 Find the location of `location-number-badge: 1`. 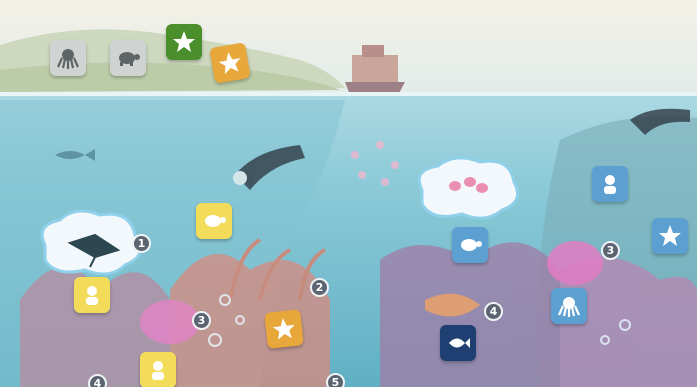

location-number-badge: 1 is located at coordinates (141, 243).